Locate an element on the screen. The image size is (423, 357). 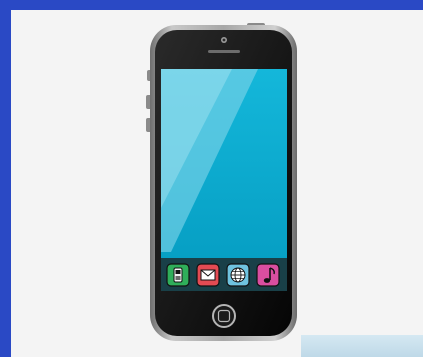
music-app-icon is located at coordinates (268, 275).